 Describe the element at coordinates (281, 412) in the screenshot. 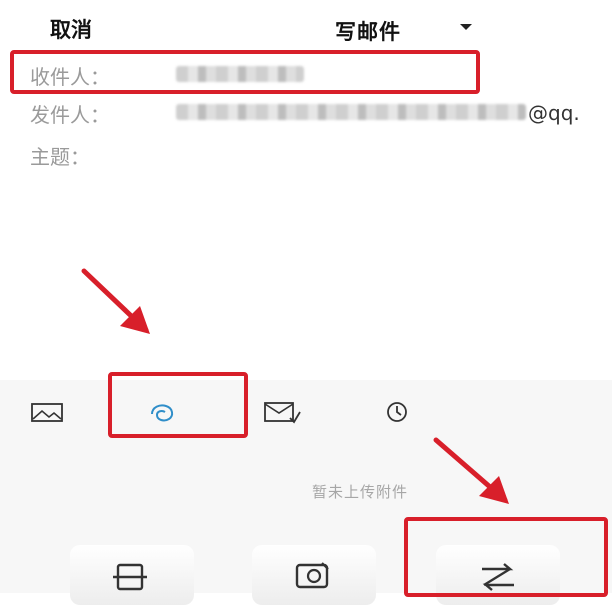

I see `postcard-icon` at that location.